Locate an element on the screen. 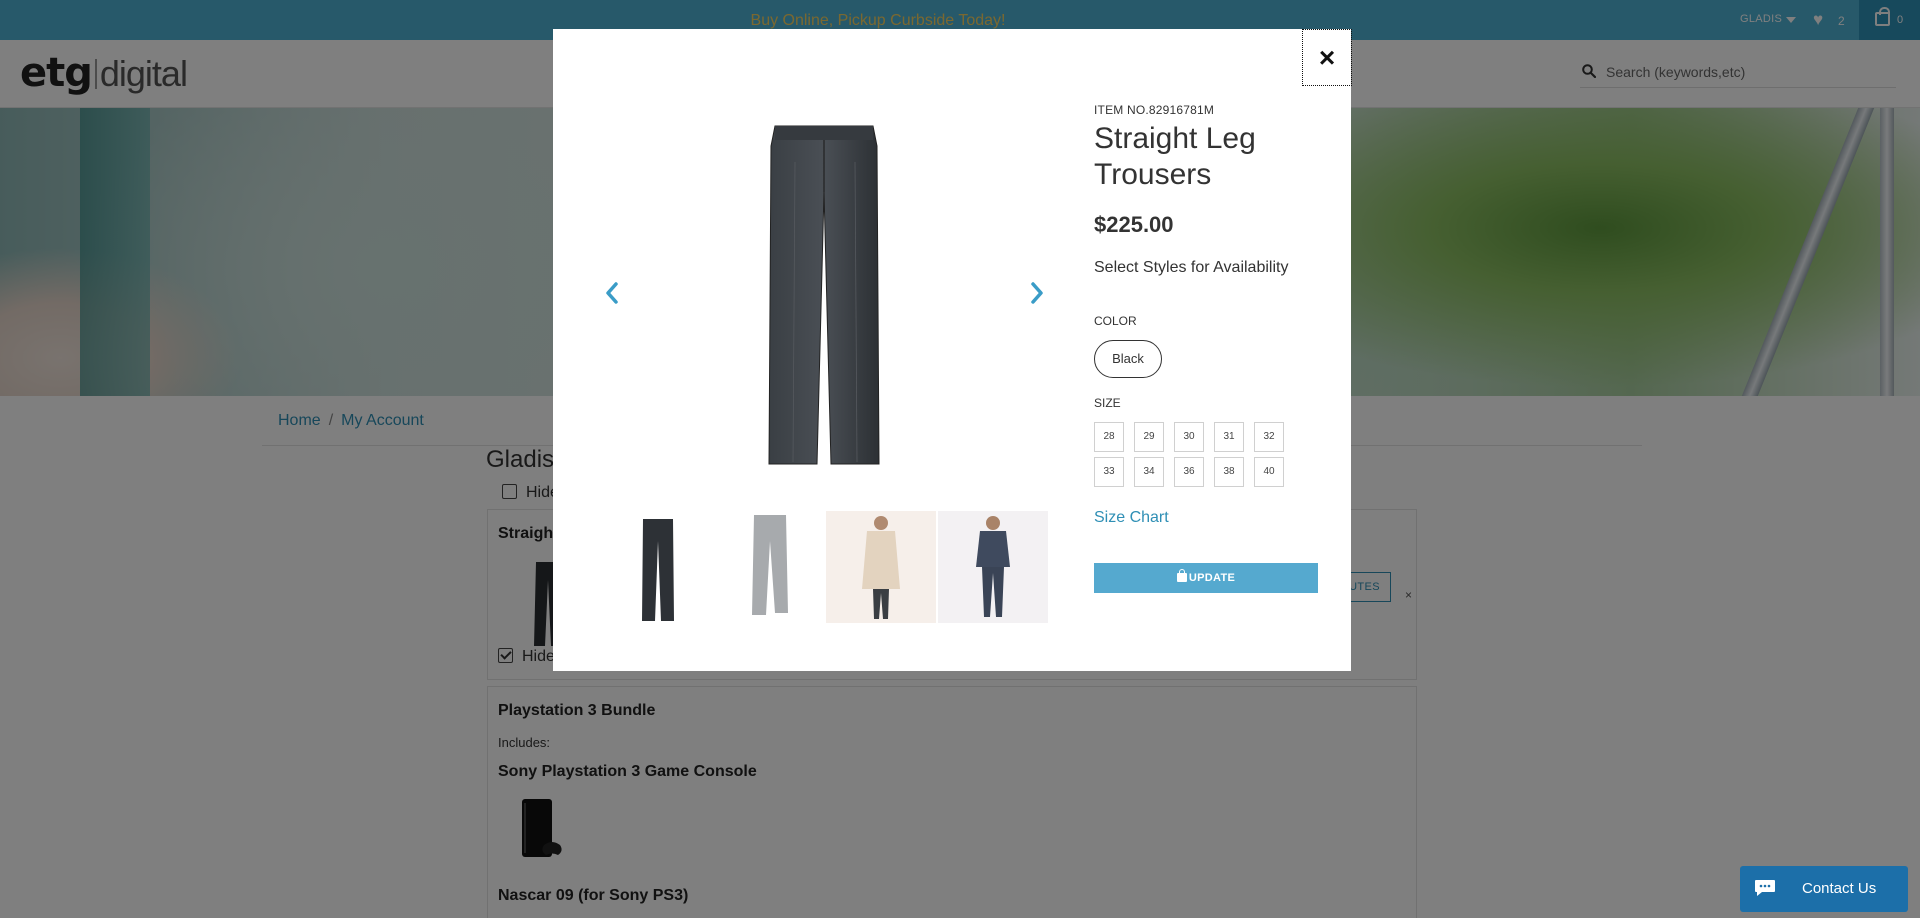 The height and width of the screenshot is (918, 1920). grey-trousers-thumbnail is located at coordinates (770, 565).